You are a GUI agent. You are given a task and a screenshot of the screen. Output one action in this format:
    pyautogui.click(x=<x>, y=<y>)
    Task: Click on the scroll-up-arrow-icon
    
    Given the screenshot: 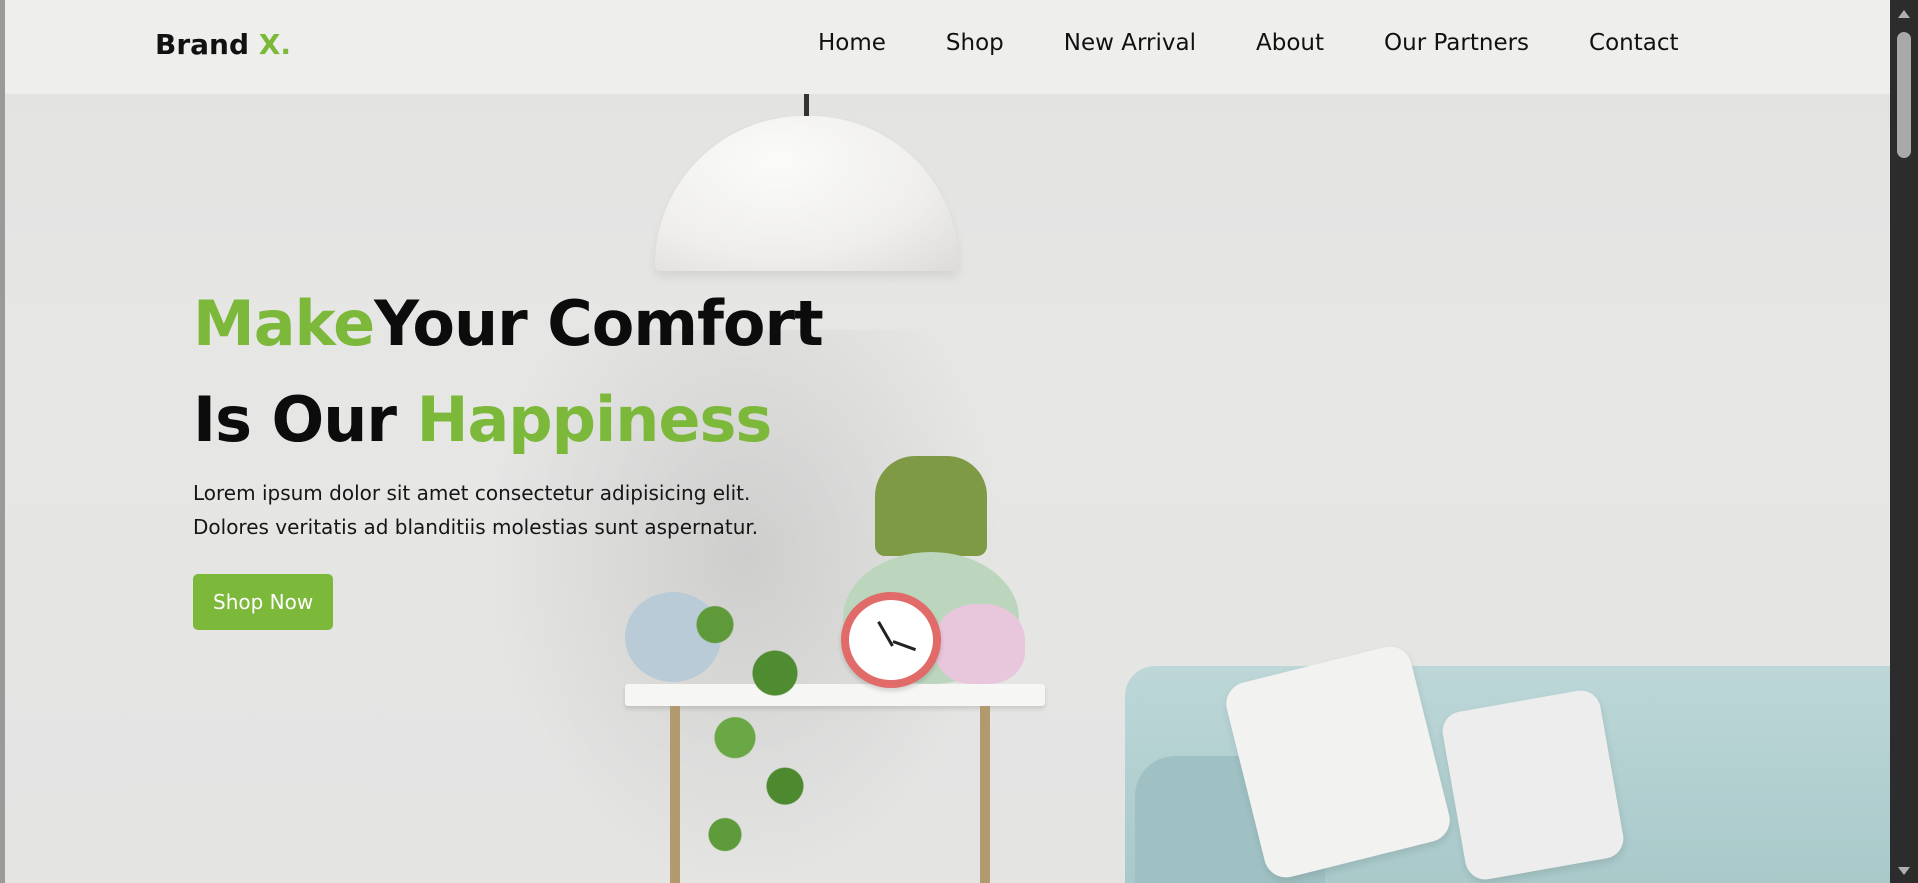 What is the action you would take?
    pyautogui.click(x=1904, y=14)
    